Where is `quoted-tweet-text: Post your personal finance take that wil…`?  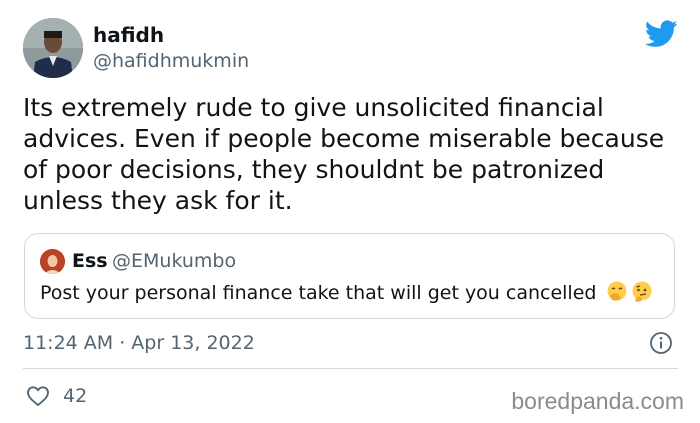
quoted-tweet-text: Post your personal finance take that wil… is located at coordinates (346, 293).